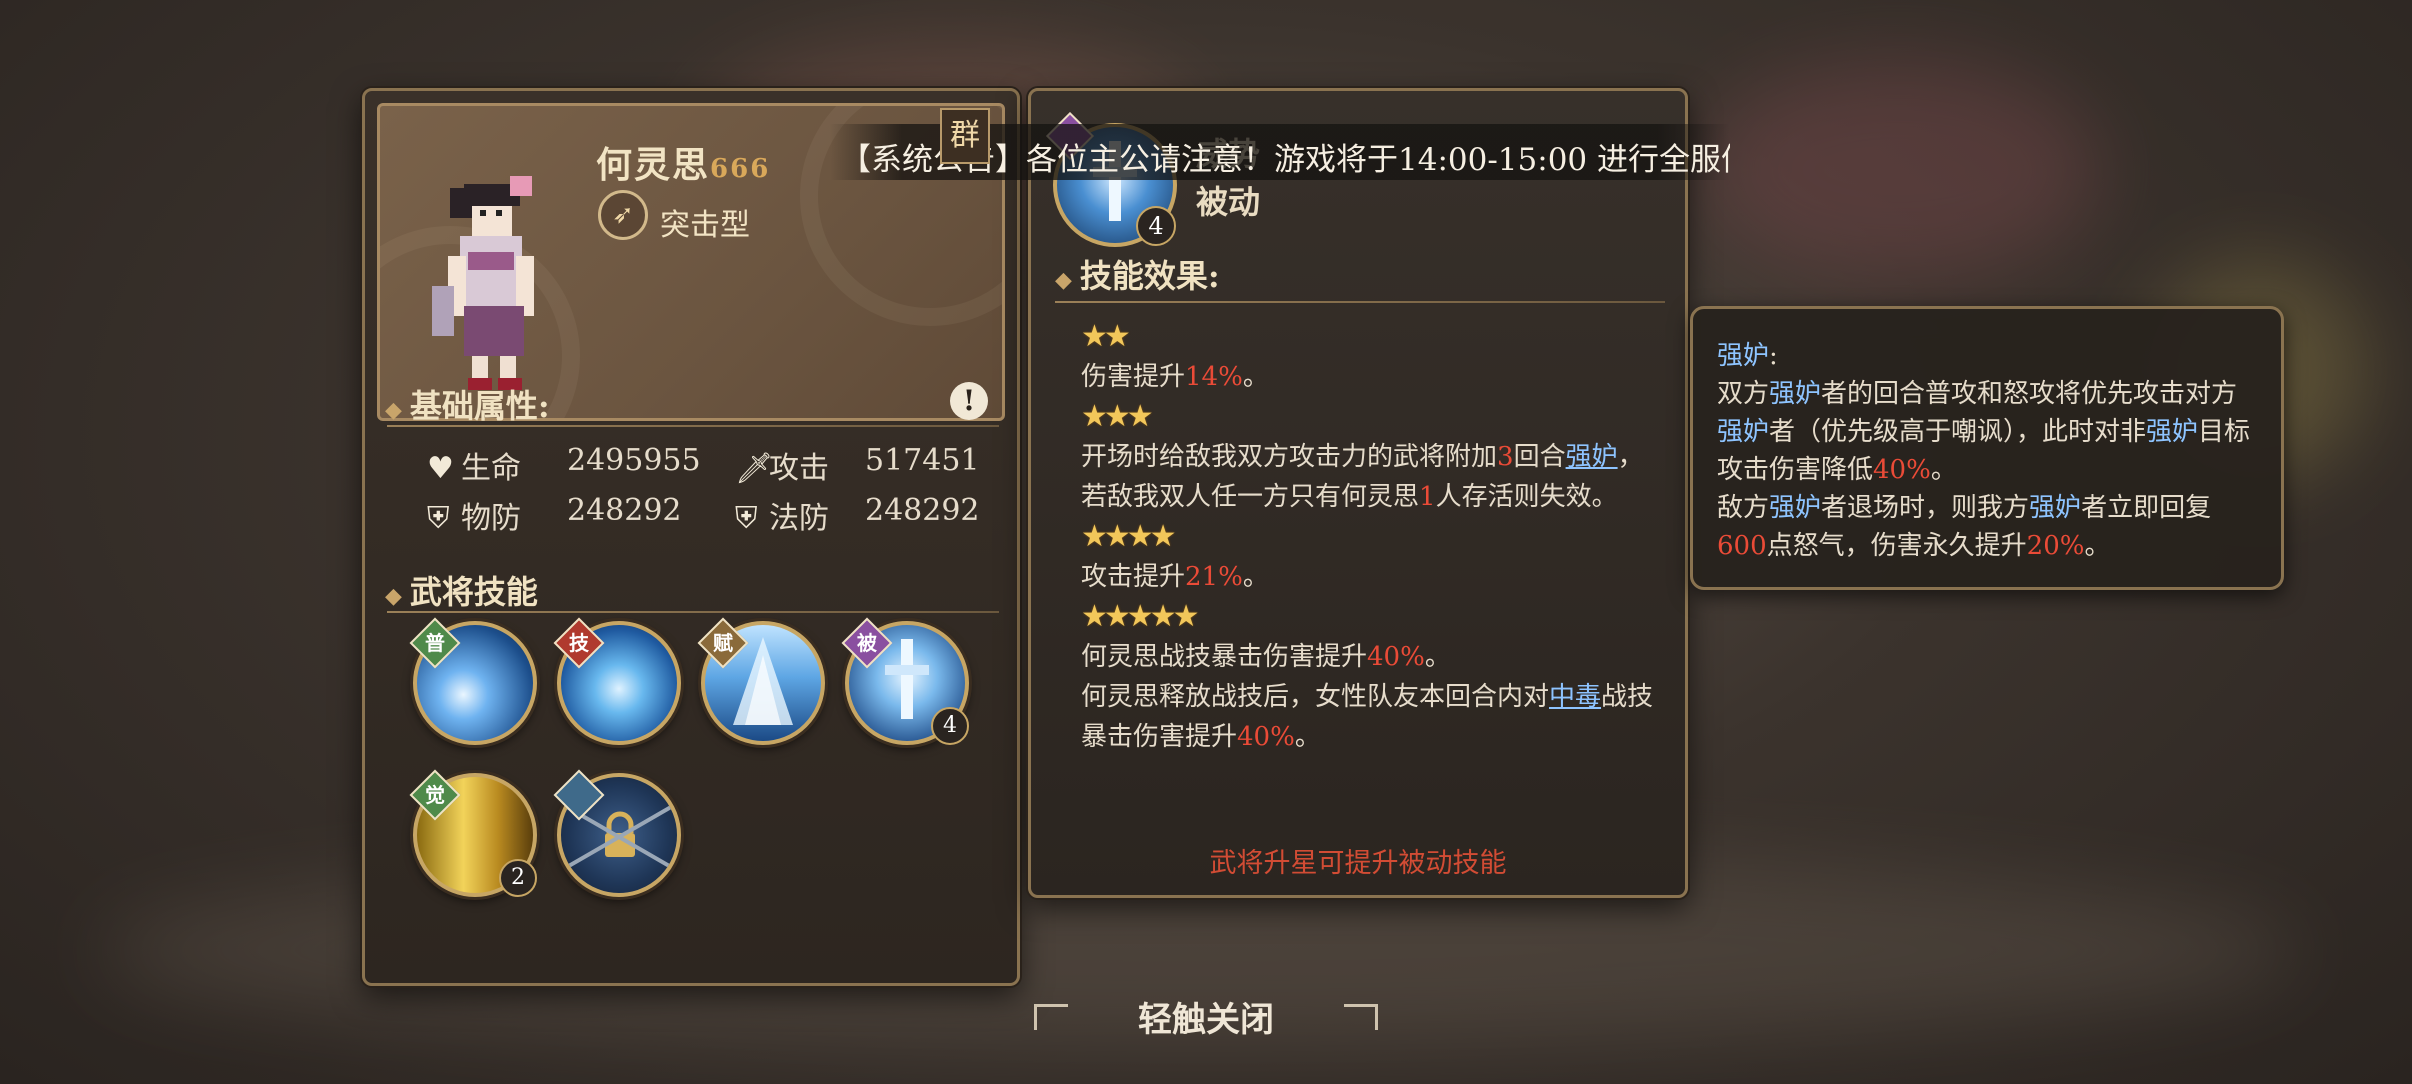 The width and height of the screenshot is (2412, 1084). I want to click on effect-line-2star: 伤害提升14%。, so click(1371, 377).